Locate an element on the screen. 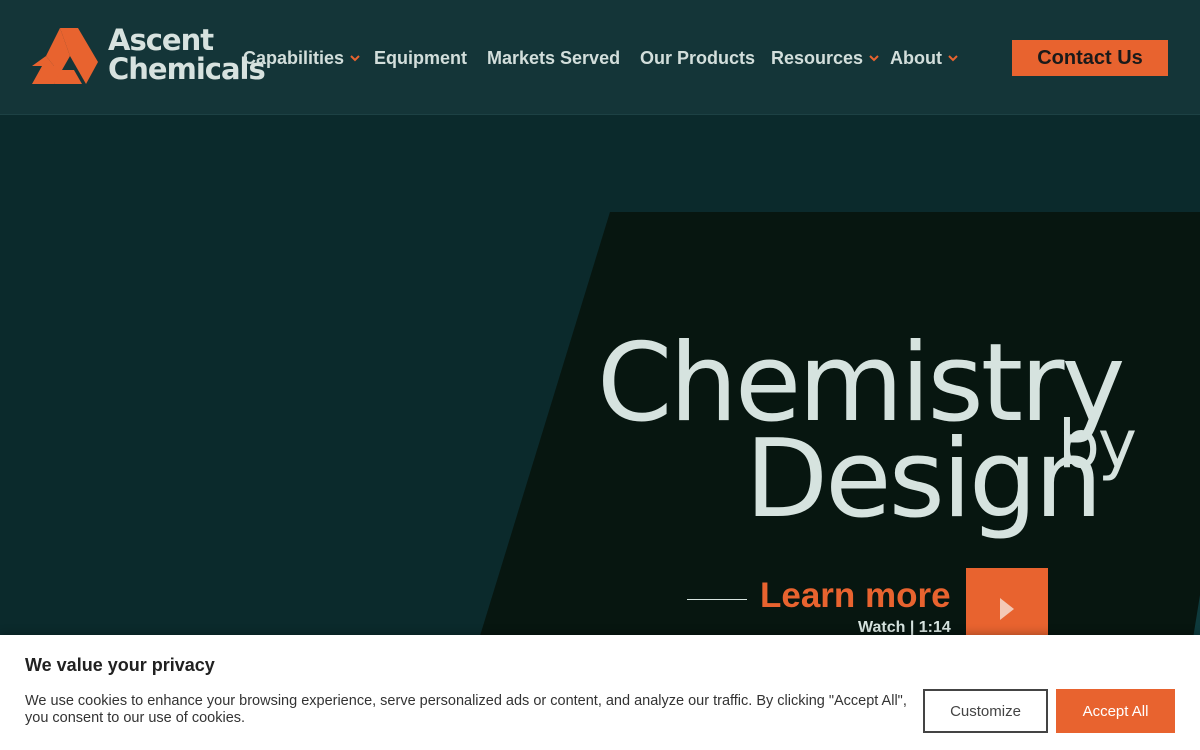  nav-item-resources: Resources is located at coordinates (825, 58).